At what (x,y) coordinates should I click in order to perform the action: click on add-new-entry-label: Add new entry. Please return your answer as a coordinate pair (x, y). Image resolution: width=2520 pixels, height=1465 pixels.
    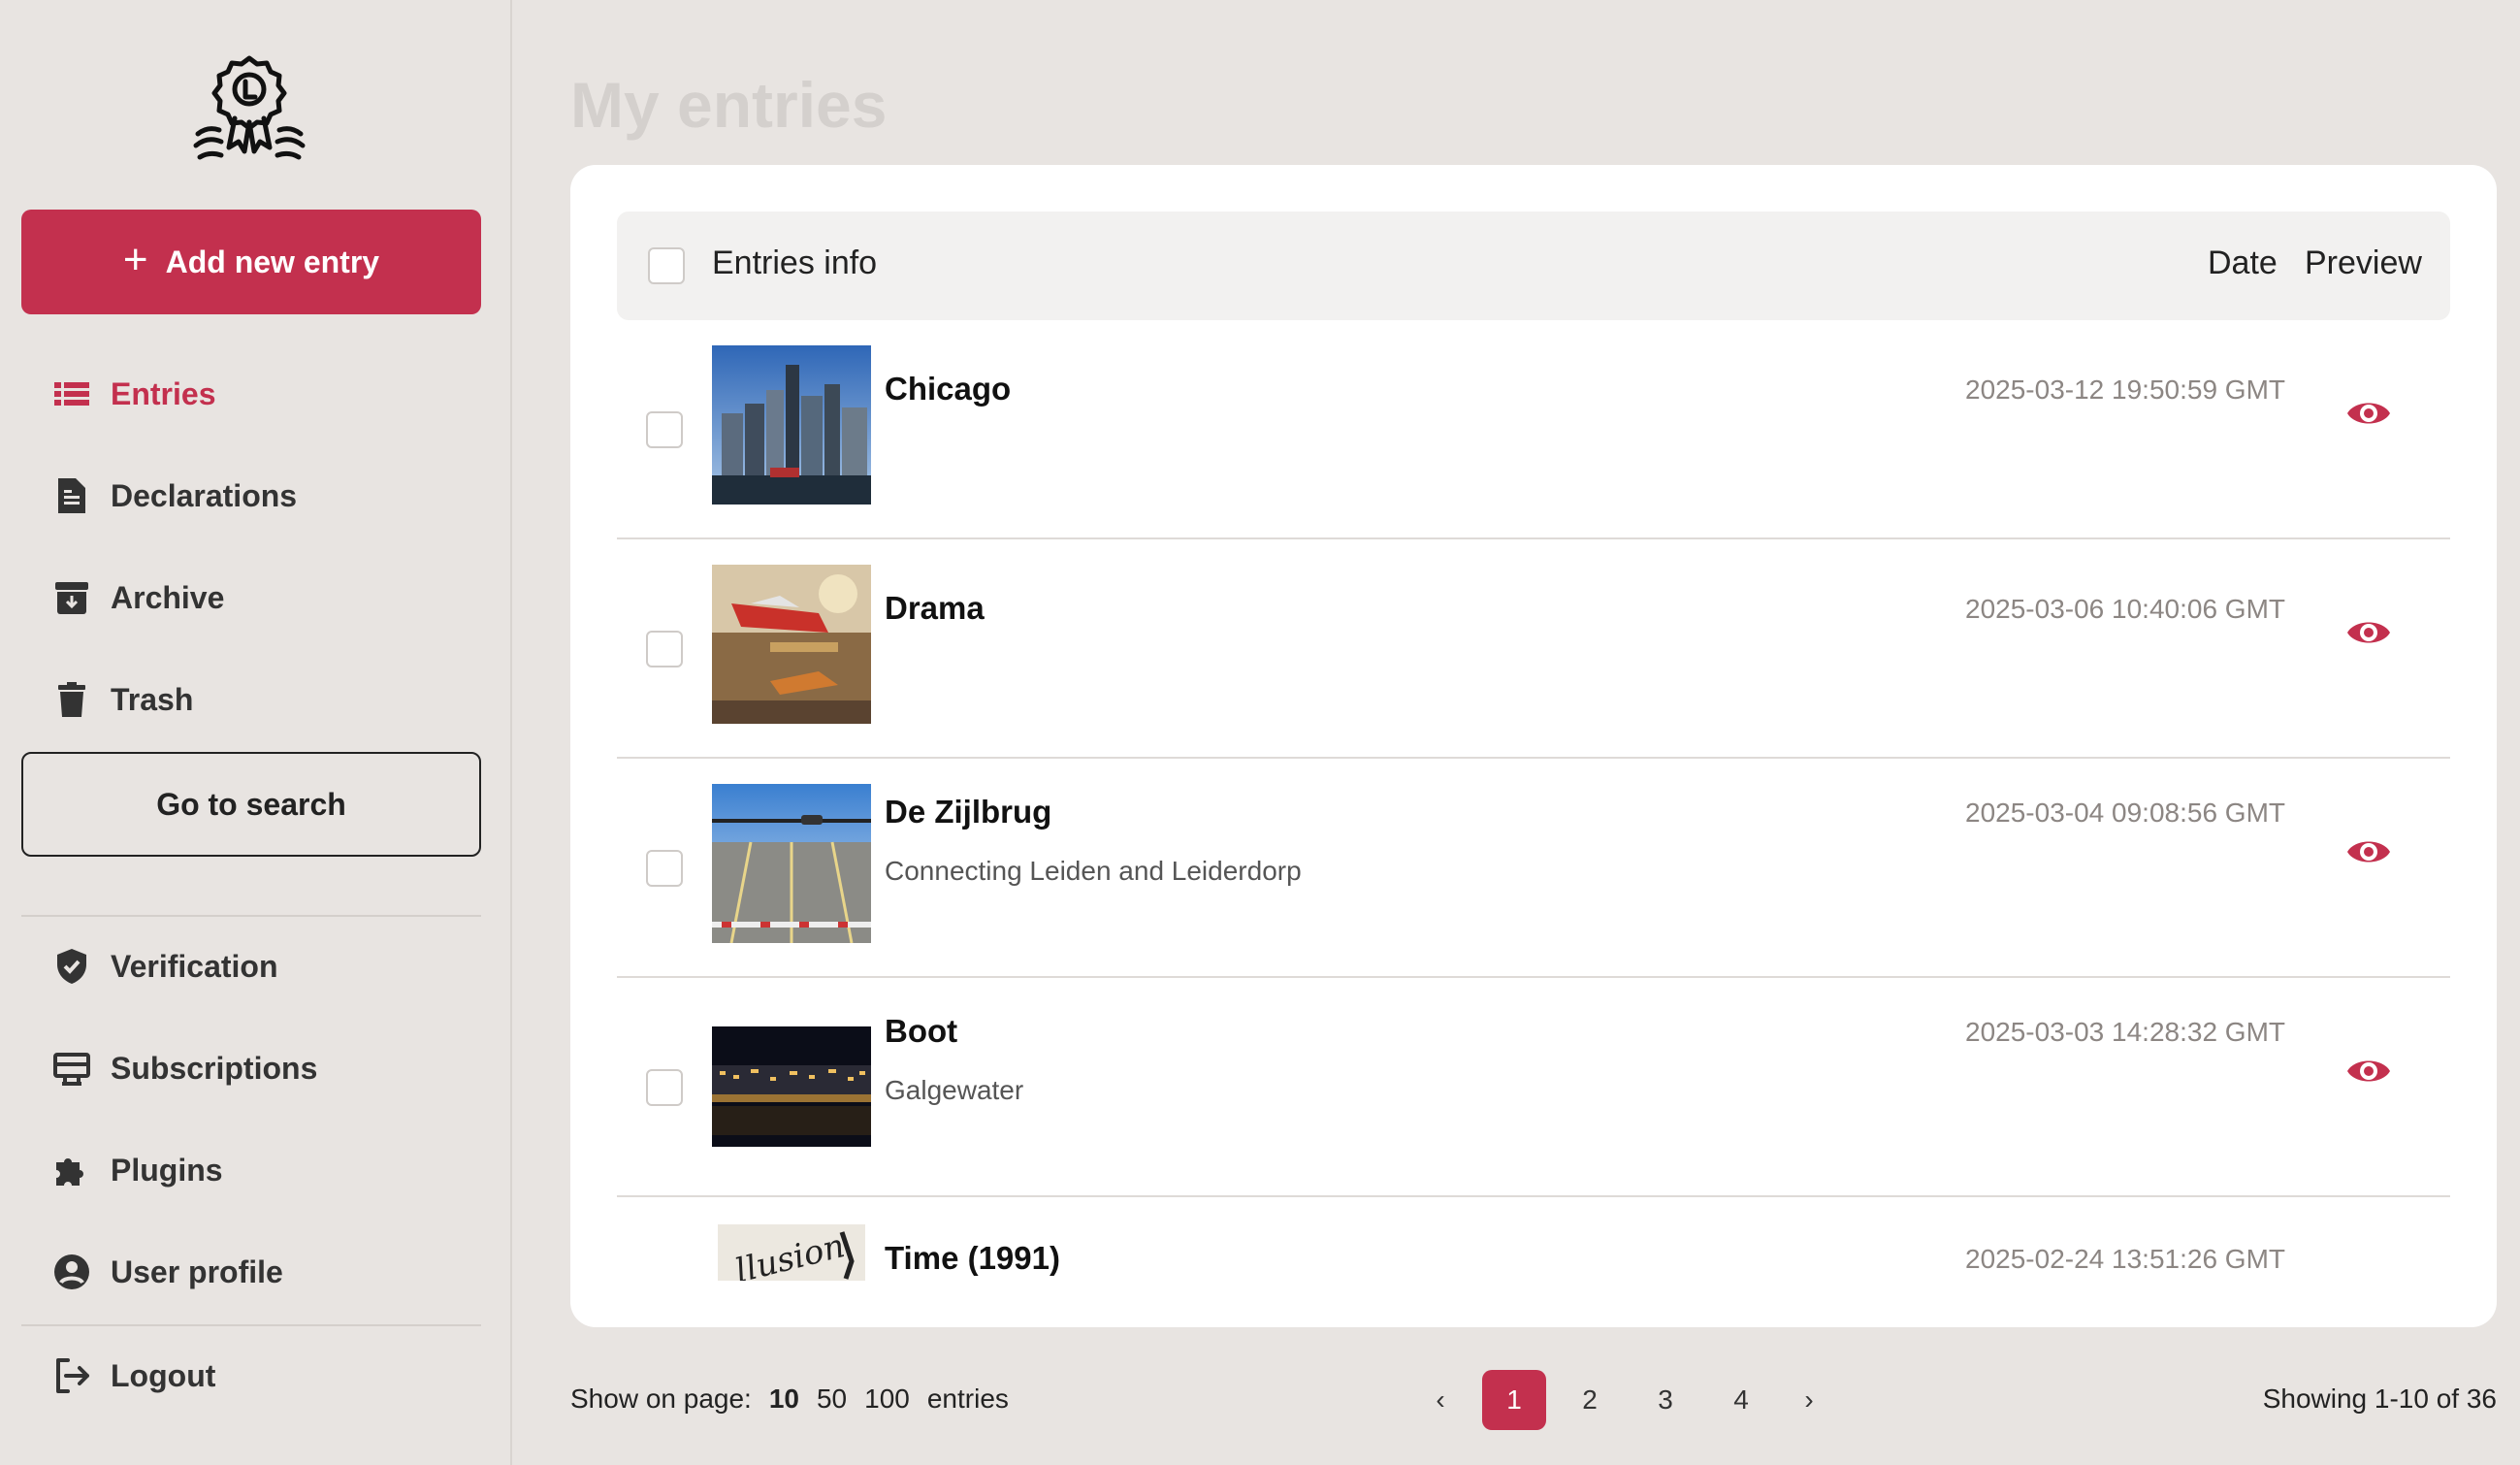
    Looking at the image, I should click on (272, 261).